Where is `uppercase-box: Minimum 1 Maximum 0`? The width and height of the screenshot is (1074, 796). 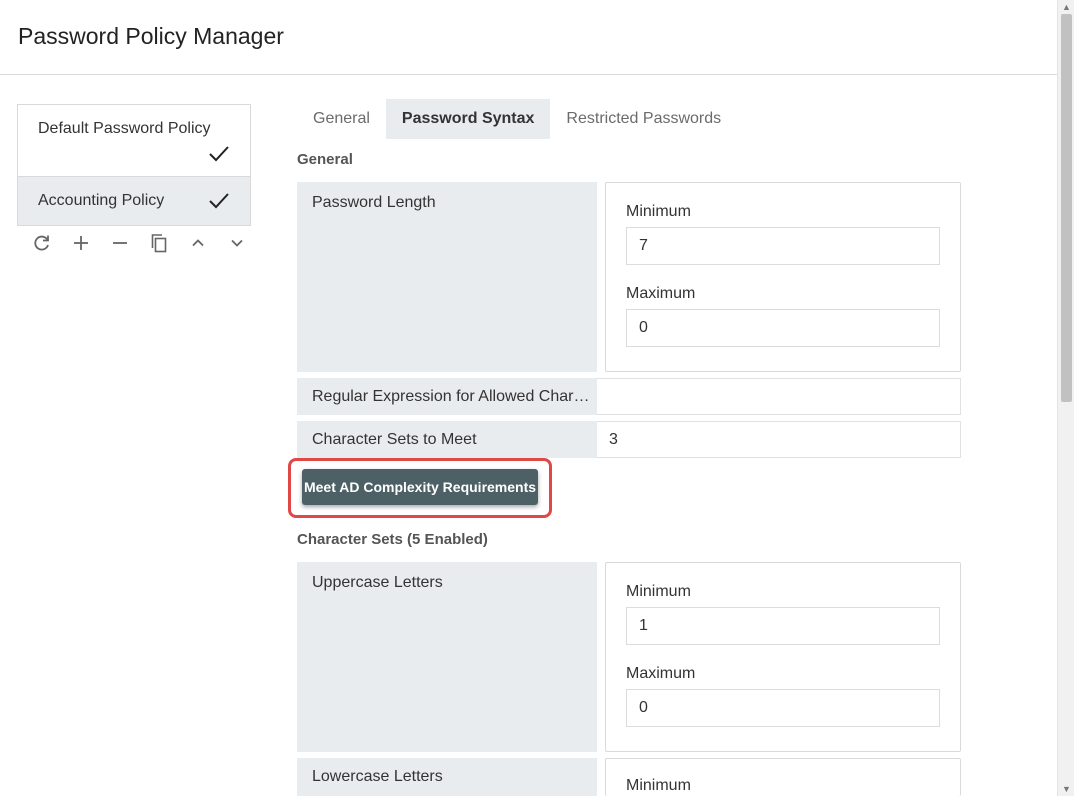 uppercase-box: Minimum 1 Maximum 0 is located at coordinates (783, 657).